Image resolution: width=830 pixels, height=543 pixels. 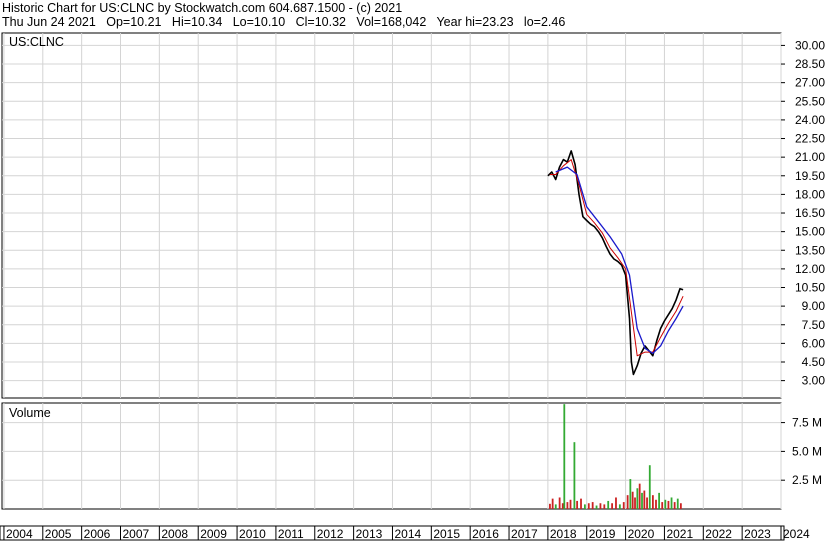 I want to click on price-tick-label: 16.50, so click(x=810, y=213).